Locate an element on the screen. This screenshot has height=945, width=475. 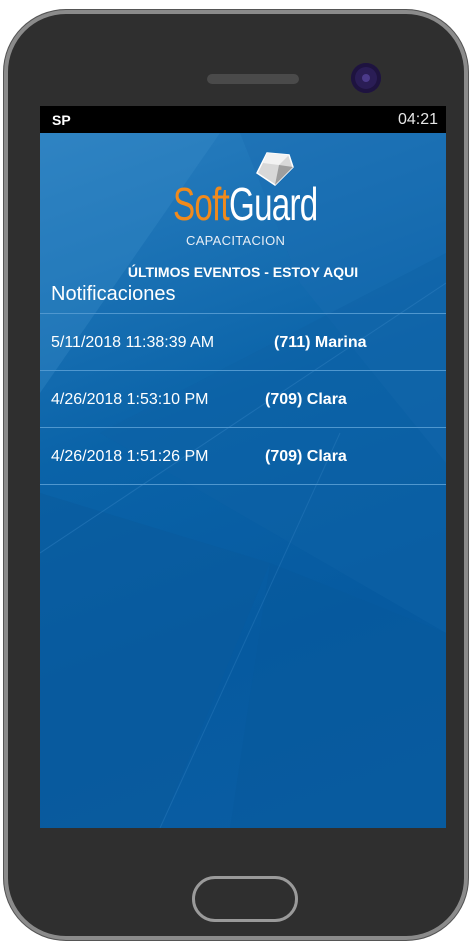
event-name: (711) Marina is located at coordinates (320, 342).